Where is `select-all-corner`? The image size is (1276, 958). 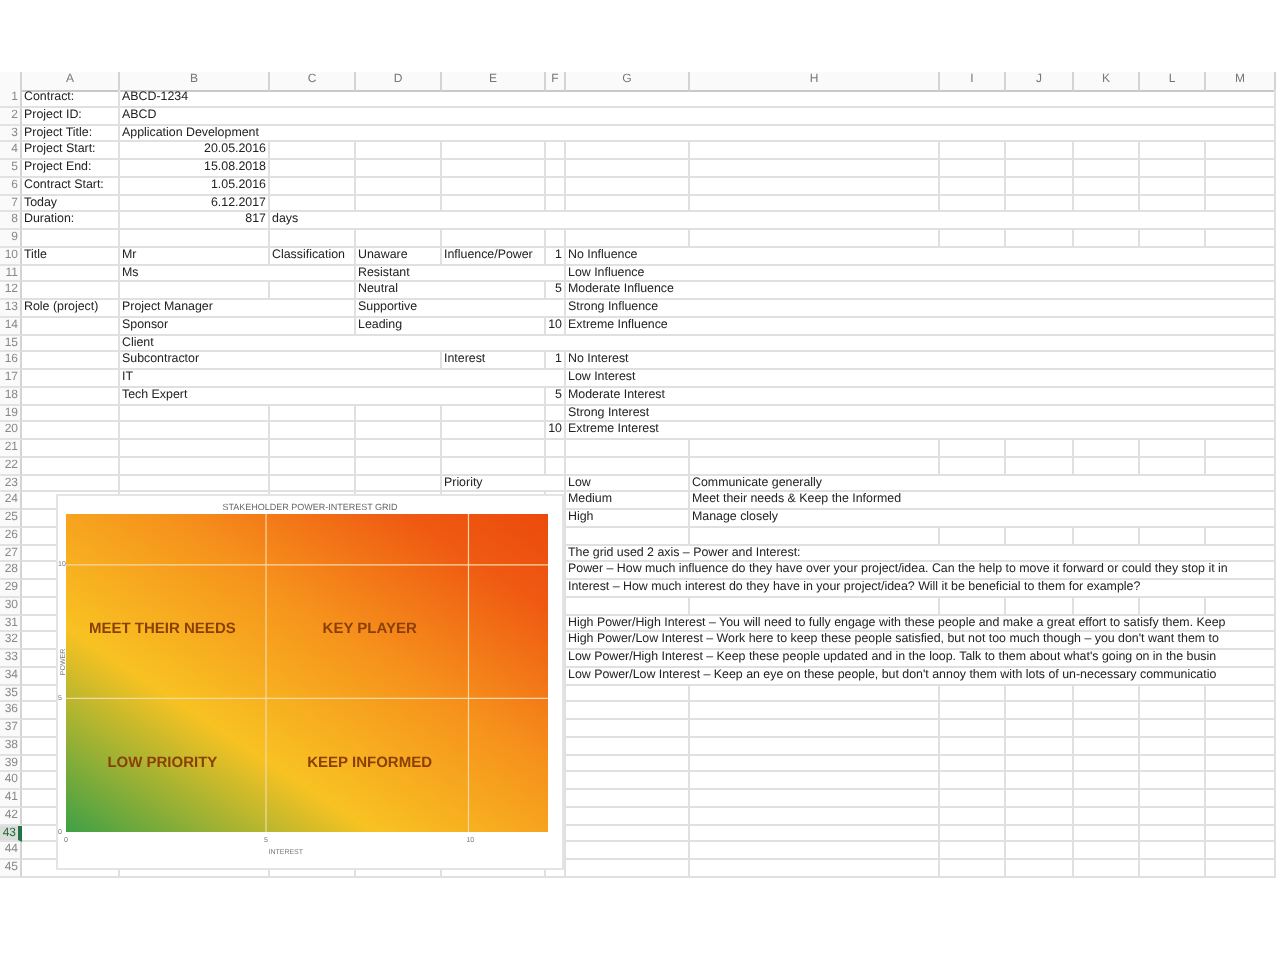 select-all-corner is located at coordinates (11, 82).